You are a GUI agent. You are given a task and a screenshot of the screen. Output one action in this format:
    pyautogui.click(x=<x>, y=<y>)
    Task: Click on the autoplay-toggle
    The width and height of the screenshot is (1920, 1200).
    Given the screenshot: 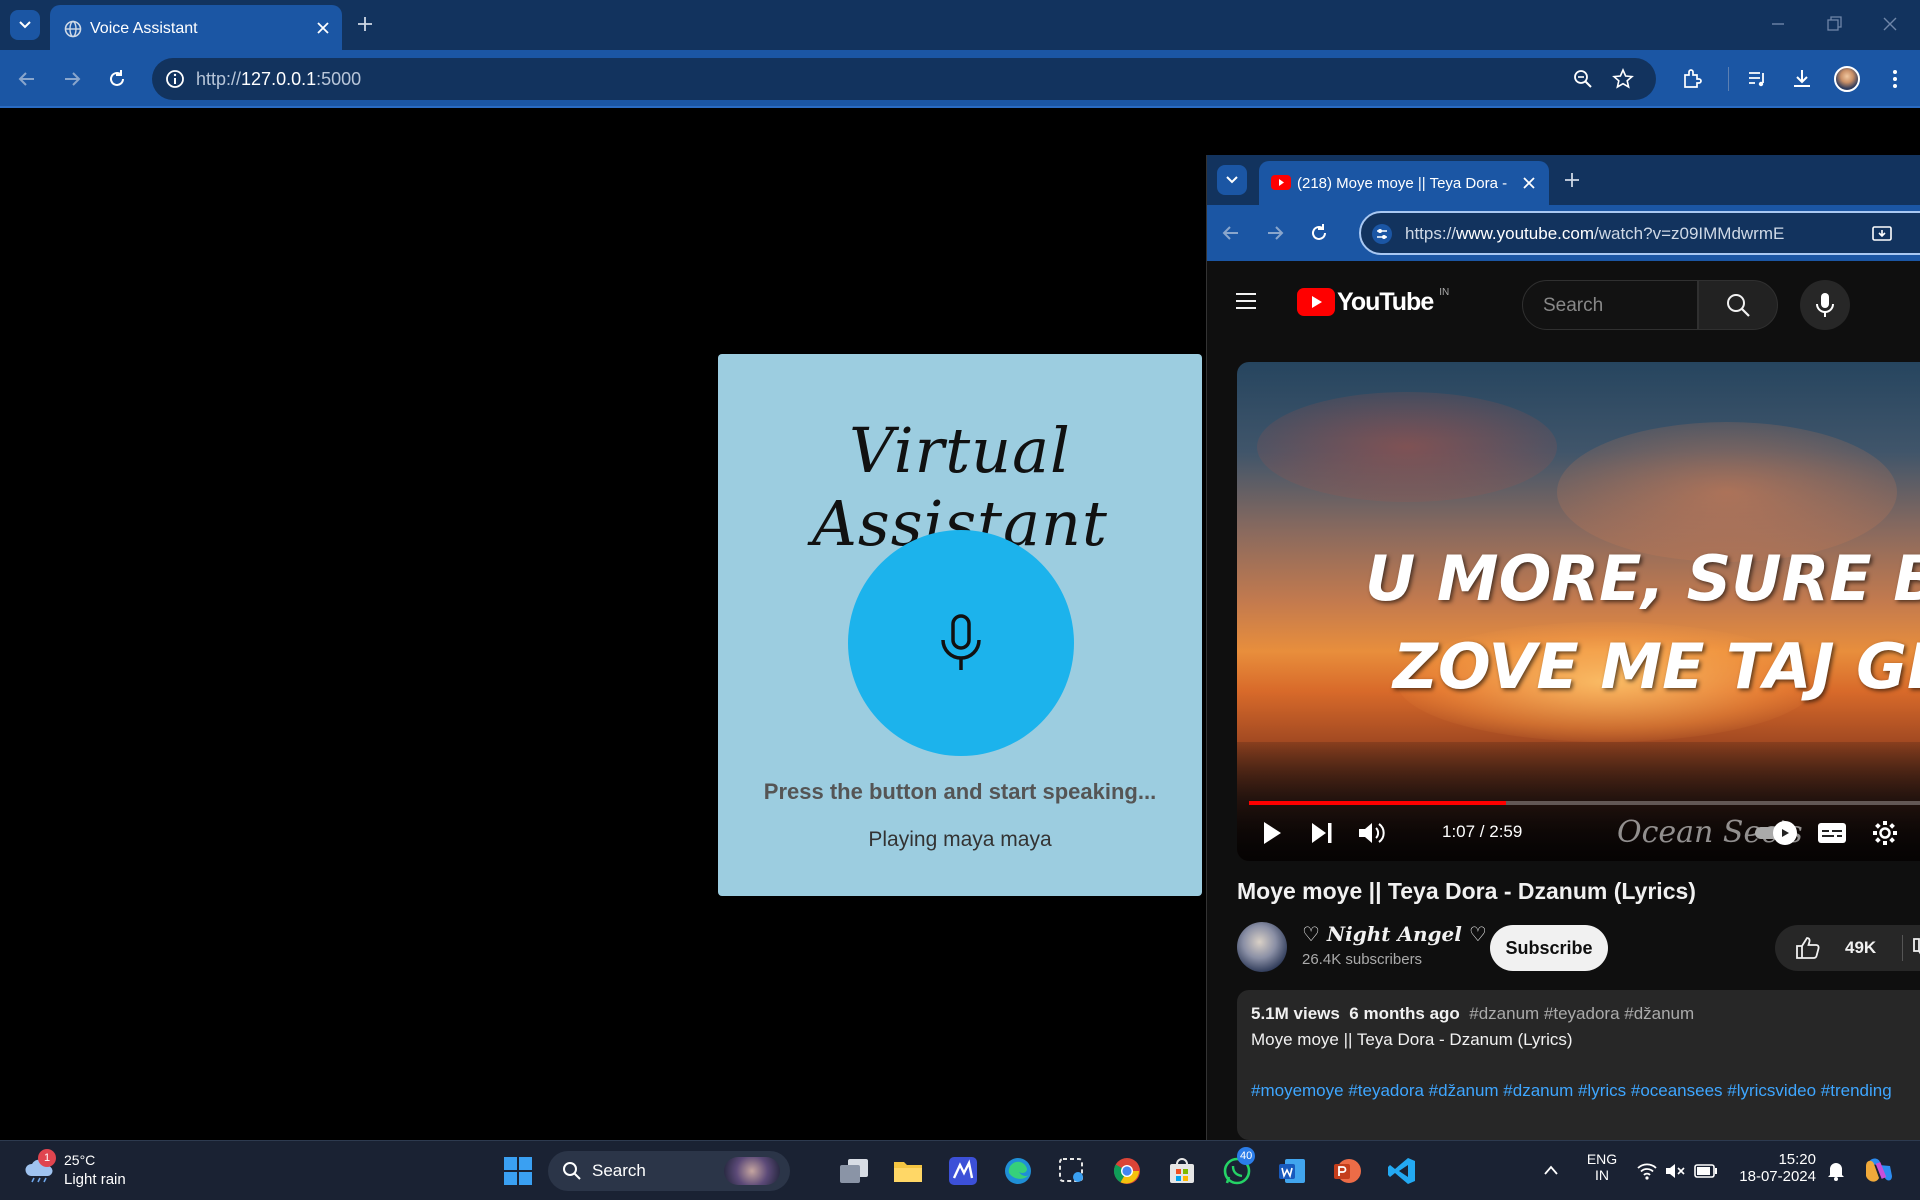 What is the action you would take?
    pyautogui.click(x=1777, y=833)
    